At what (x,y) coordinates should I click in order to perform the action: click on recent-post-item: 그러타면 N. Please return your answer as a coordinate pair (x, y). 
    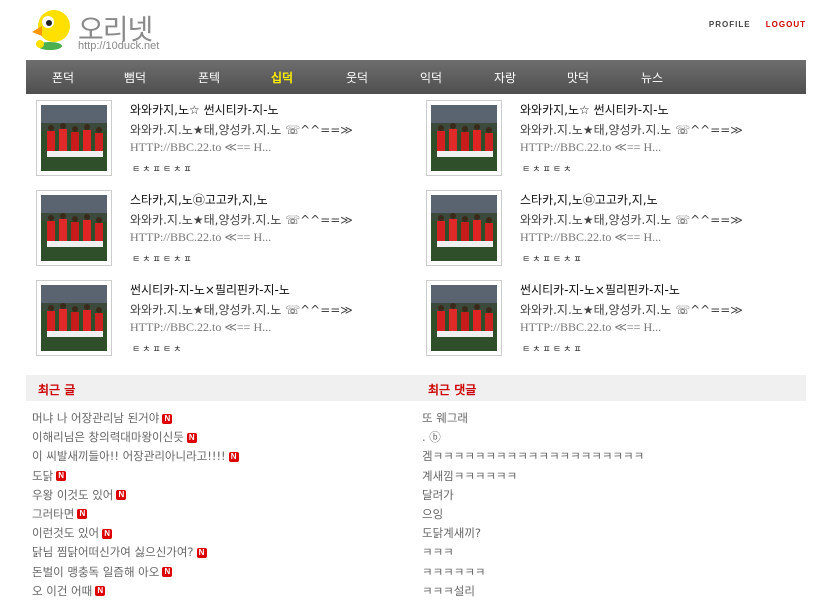
    Looking at the image, I should click on (135, 515).